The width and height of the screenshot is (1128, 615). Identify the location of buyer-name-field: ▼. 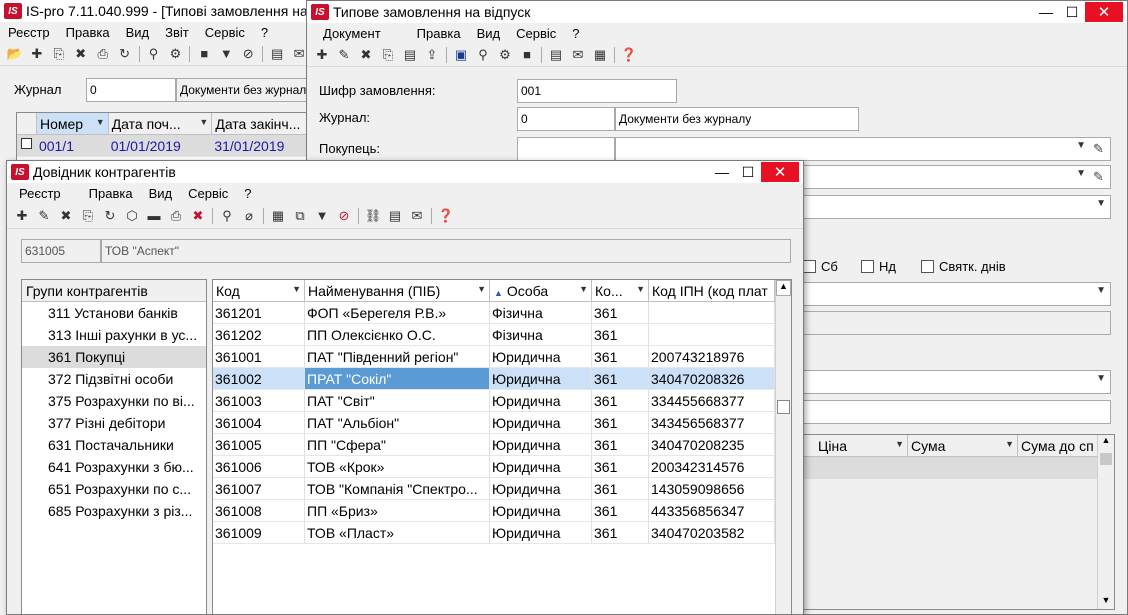
(863, 149).